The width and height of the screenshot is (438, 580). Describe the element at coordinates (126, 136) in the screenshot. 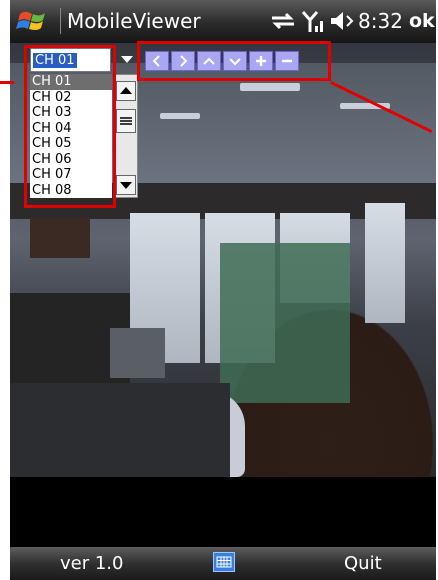

I see `channel-list-scrollbar` at that location.